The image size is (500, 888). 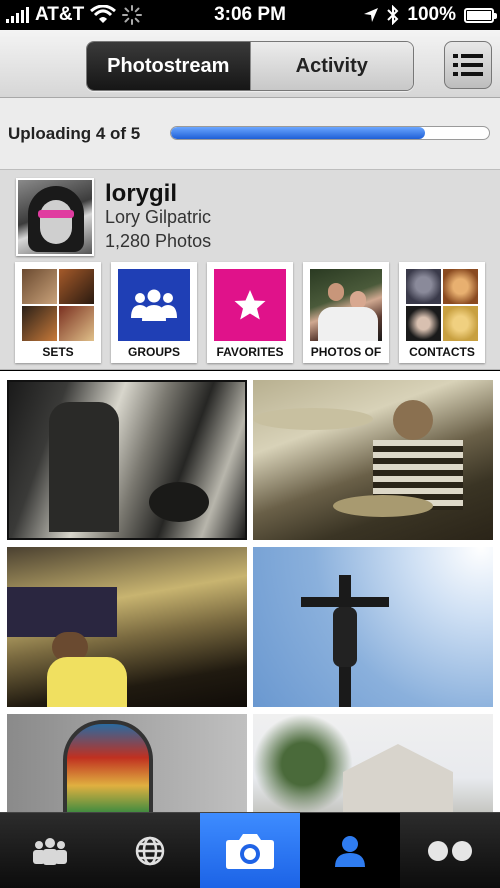 What do you see at coordinates (250, 15) in the screenshot?
I see `status-bar: AT&T 3:06 PM 100%` at bounding box center [250, 15].